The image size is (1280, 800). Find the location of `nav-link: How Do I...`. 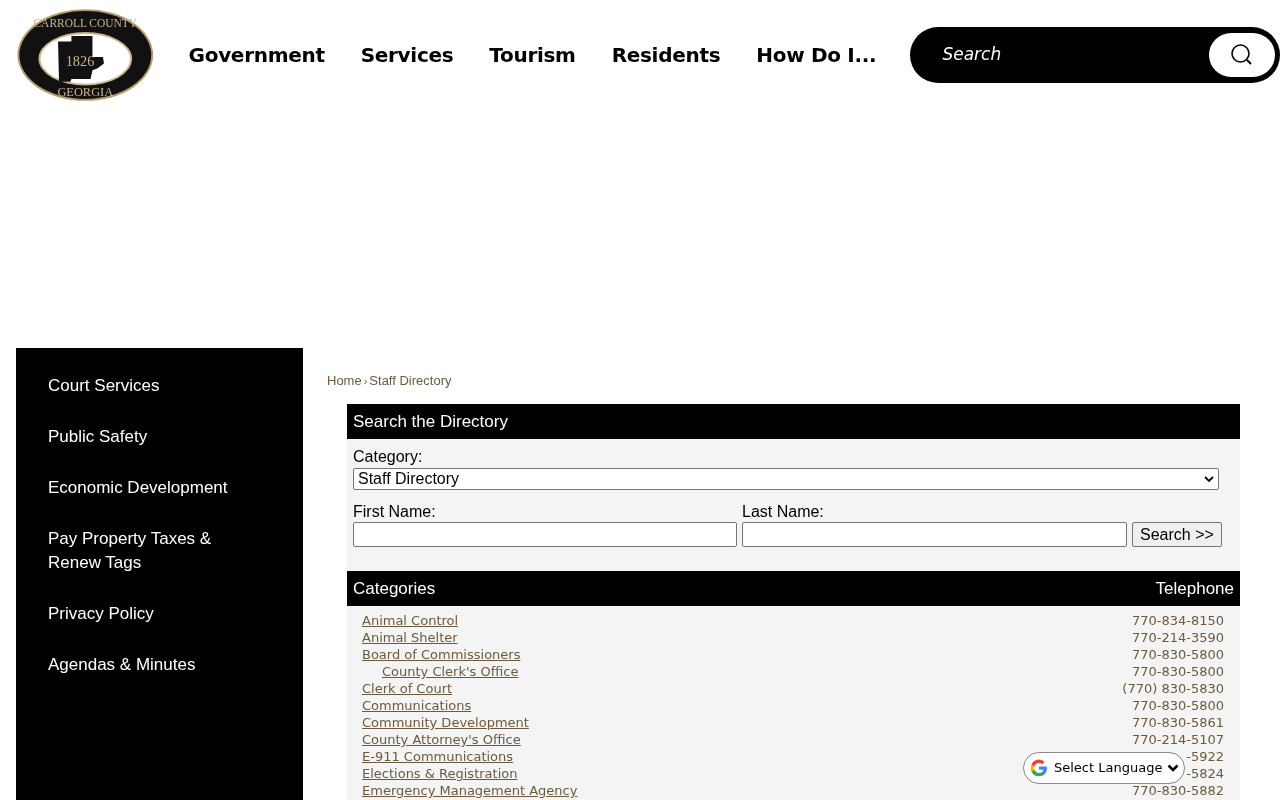

nav-link: How Do I... is located at coordinates (816, 55).